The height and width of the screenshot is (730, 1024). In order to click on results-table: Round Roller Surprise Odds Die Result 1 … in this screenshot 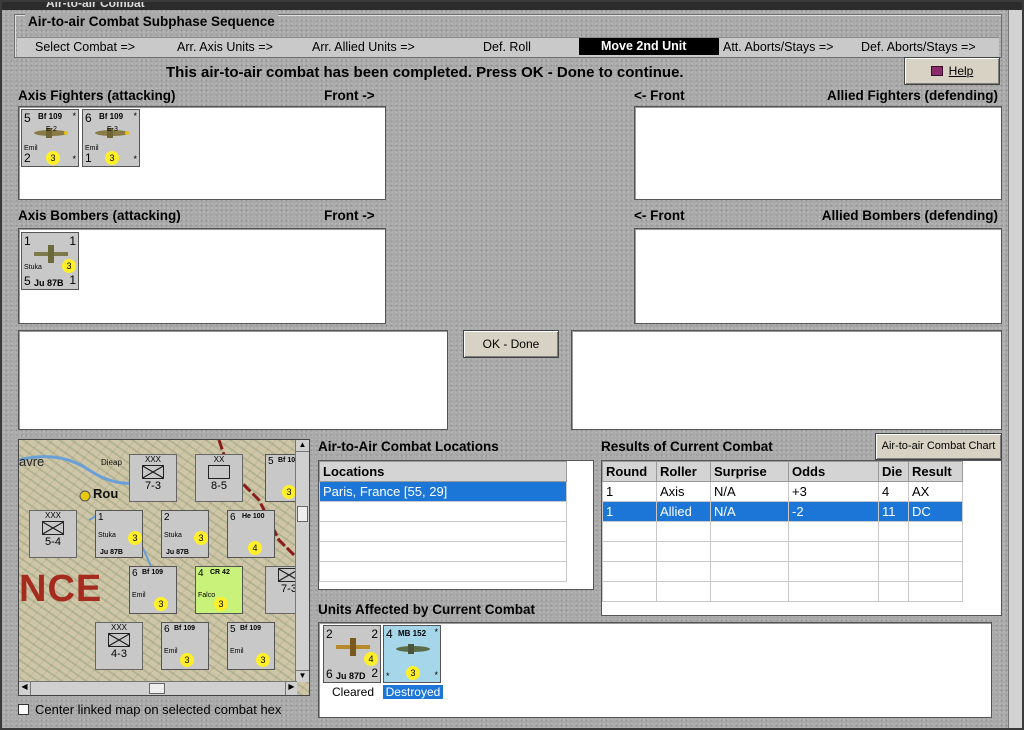, I will do `click(801, 538)`.